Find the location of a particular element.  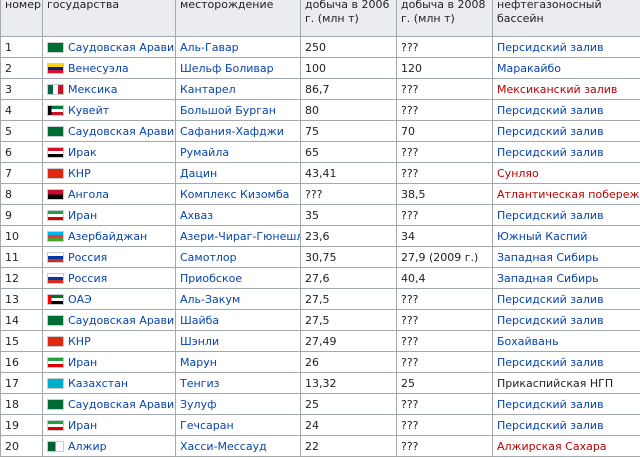

field-link: Шайба is located at coordinates (199, 320).